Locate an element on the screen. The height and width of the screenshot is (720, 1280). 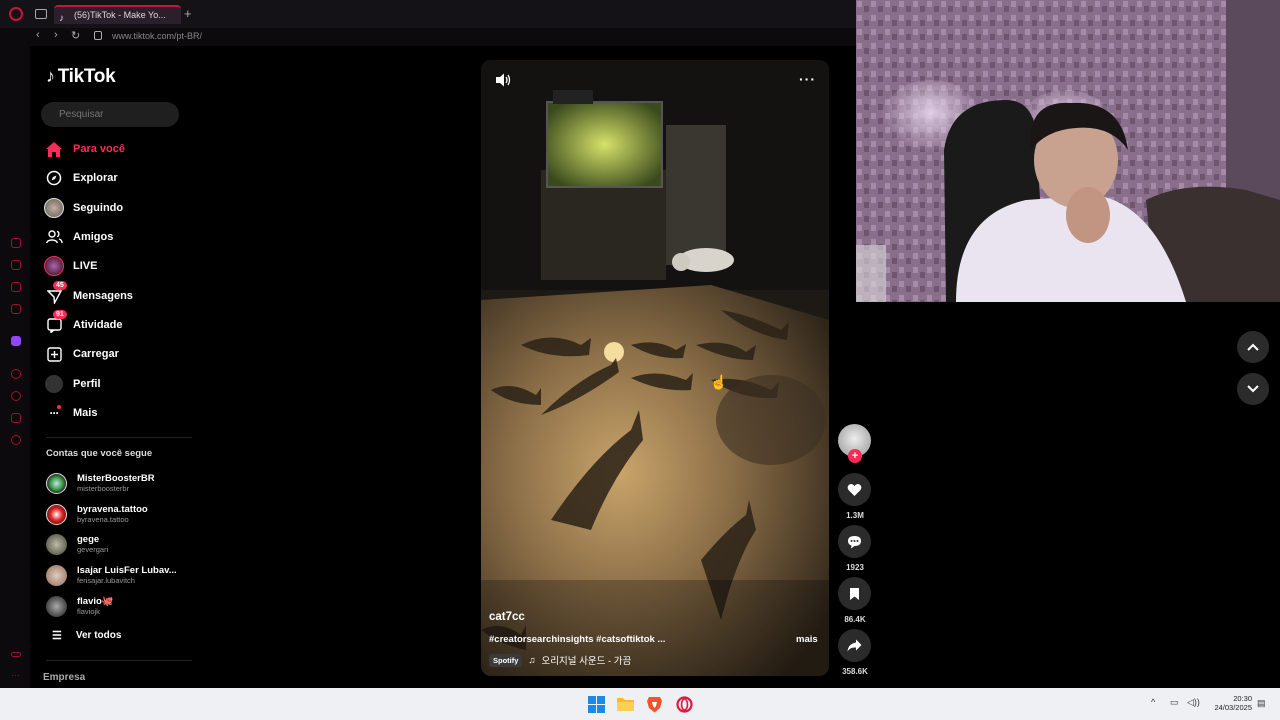
follow-button: + is located at coordinates (855, 456).